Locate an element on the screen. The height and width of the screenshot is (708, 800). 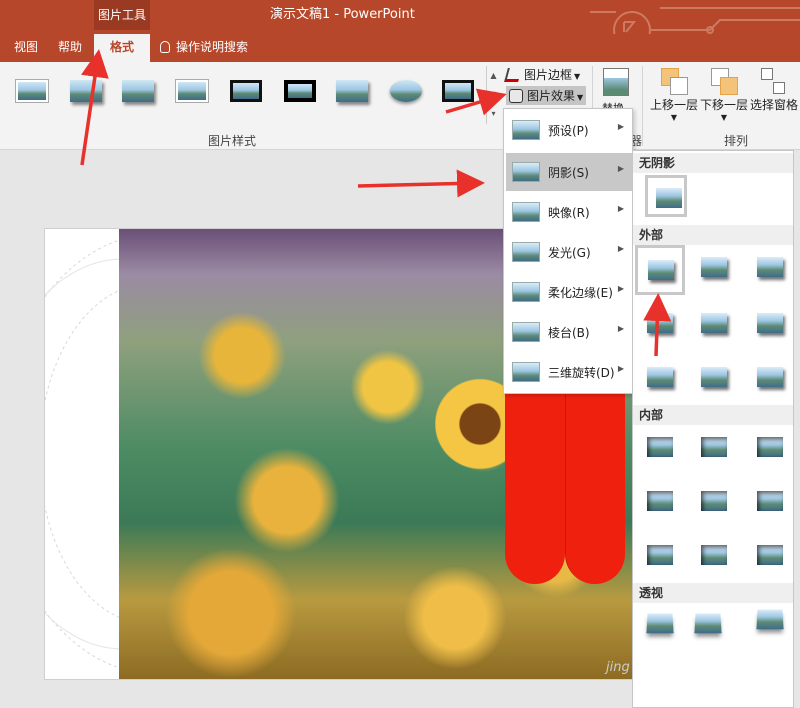
menu-item-label: 阴影(S) is located at coordinates (568, 173).